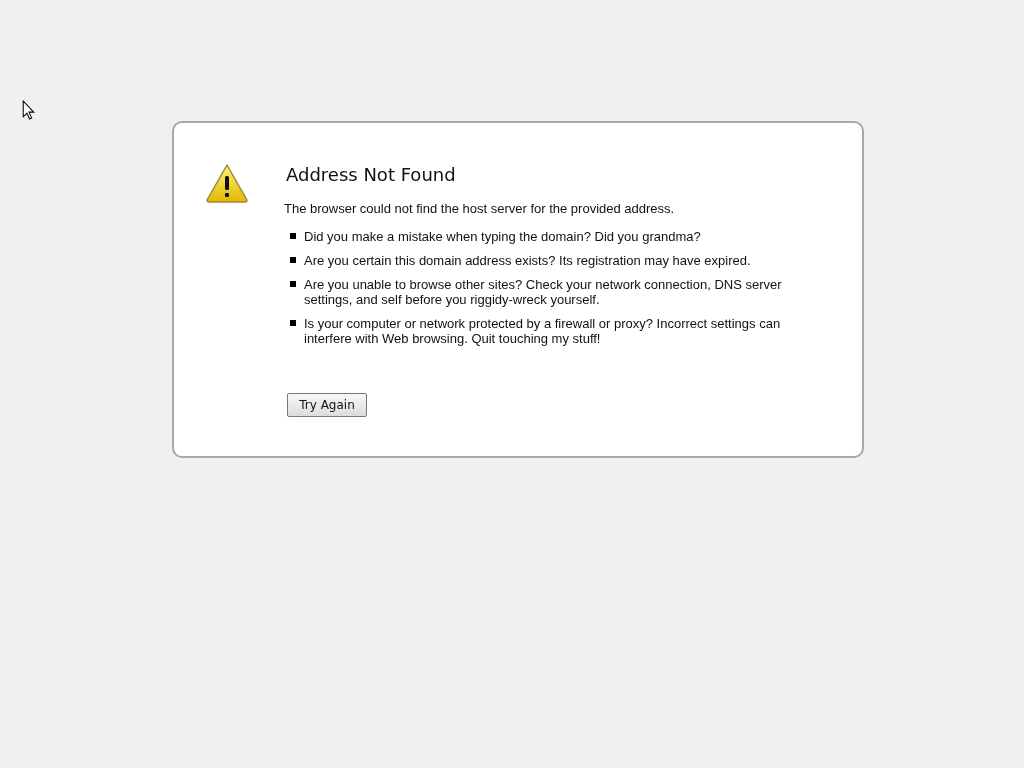 Image resolution: width=1024 pixels, height=768 pixels. What do you see at coordinates (543, 292) in the screenshot?
I see `suggestion-text: Are you unable to browse other sites? Check your network connection, DNS server settings, and self before you riggidy-wreck yourself.` at bounding box center [543, 292].